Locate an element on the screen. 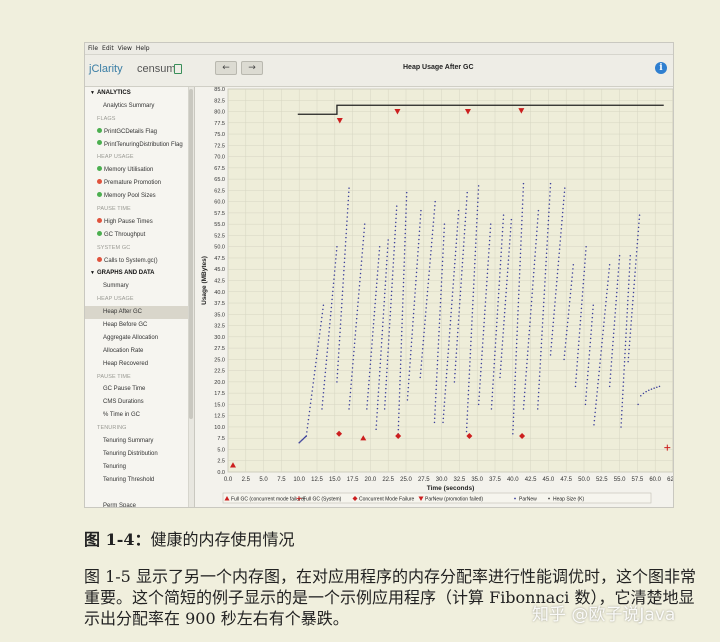  sidebar-item: Aggregate Allocation is located at coordinates (139, 338).